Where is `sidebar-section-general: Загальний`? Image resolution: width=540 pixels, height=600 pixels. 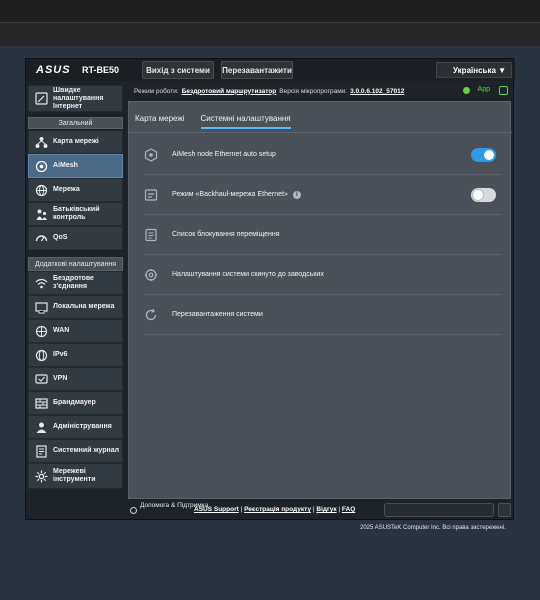 sidebar-section-general: Загальний is located at coordinates (75, 123).